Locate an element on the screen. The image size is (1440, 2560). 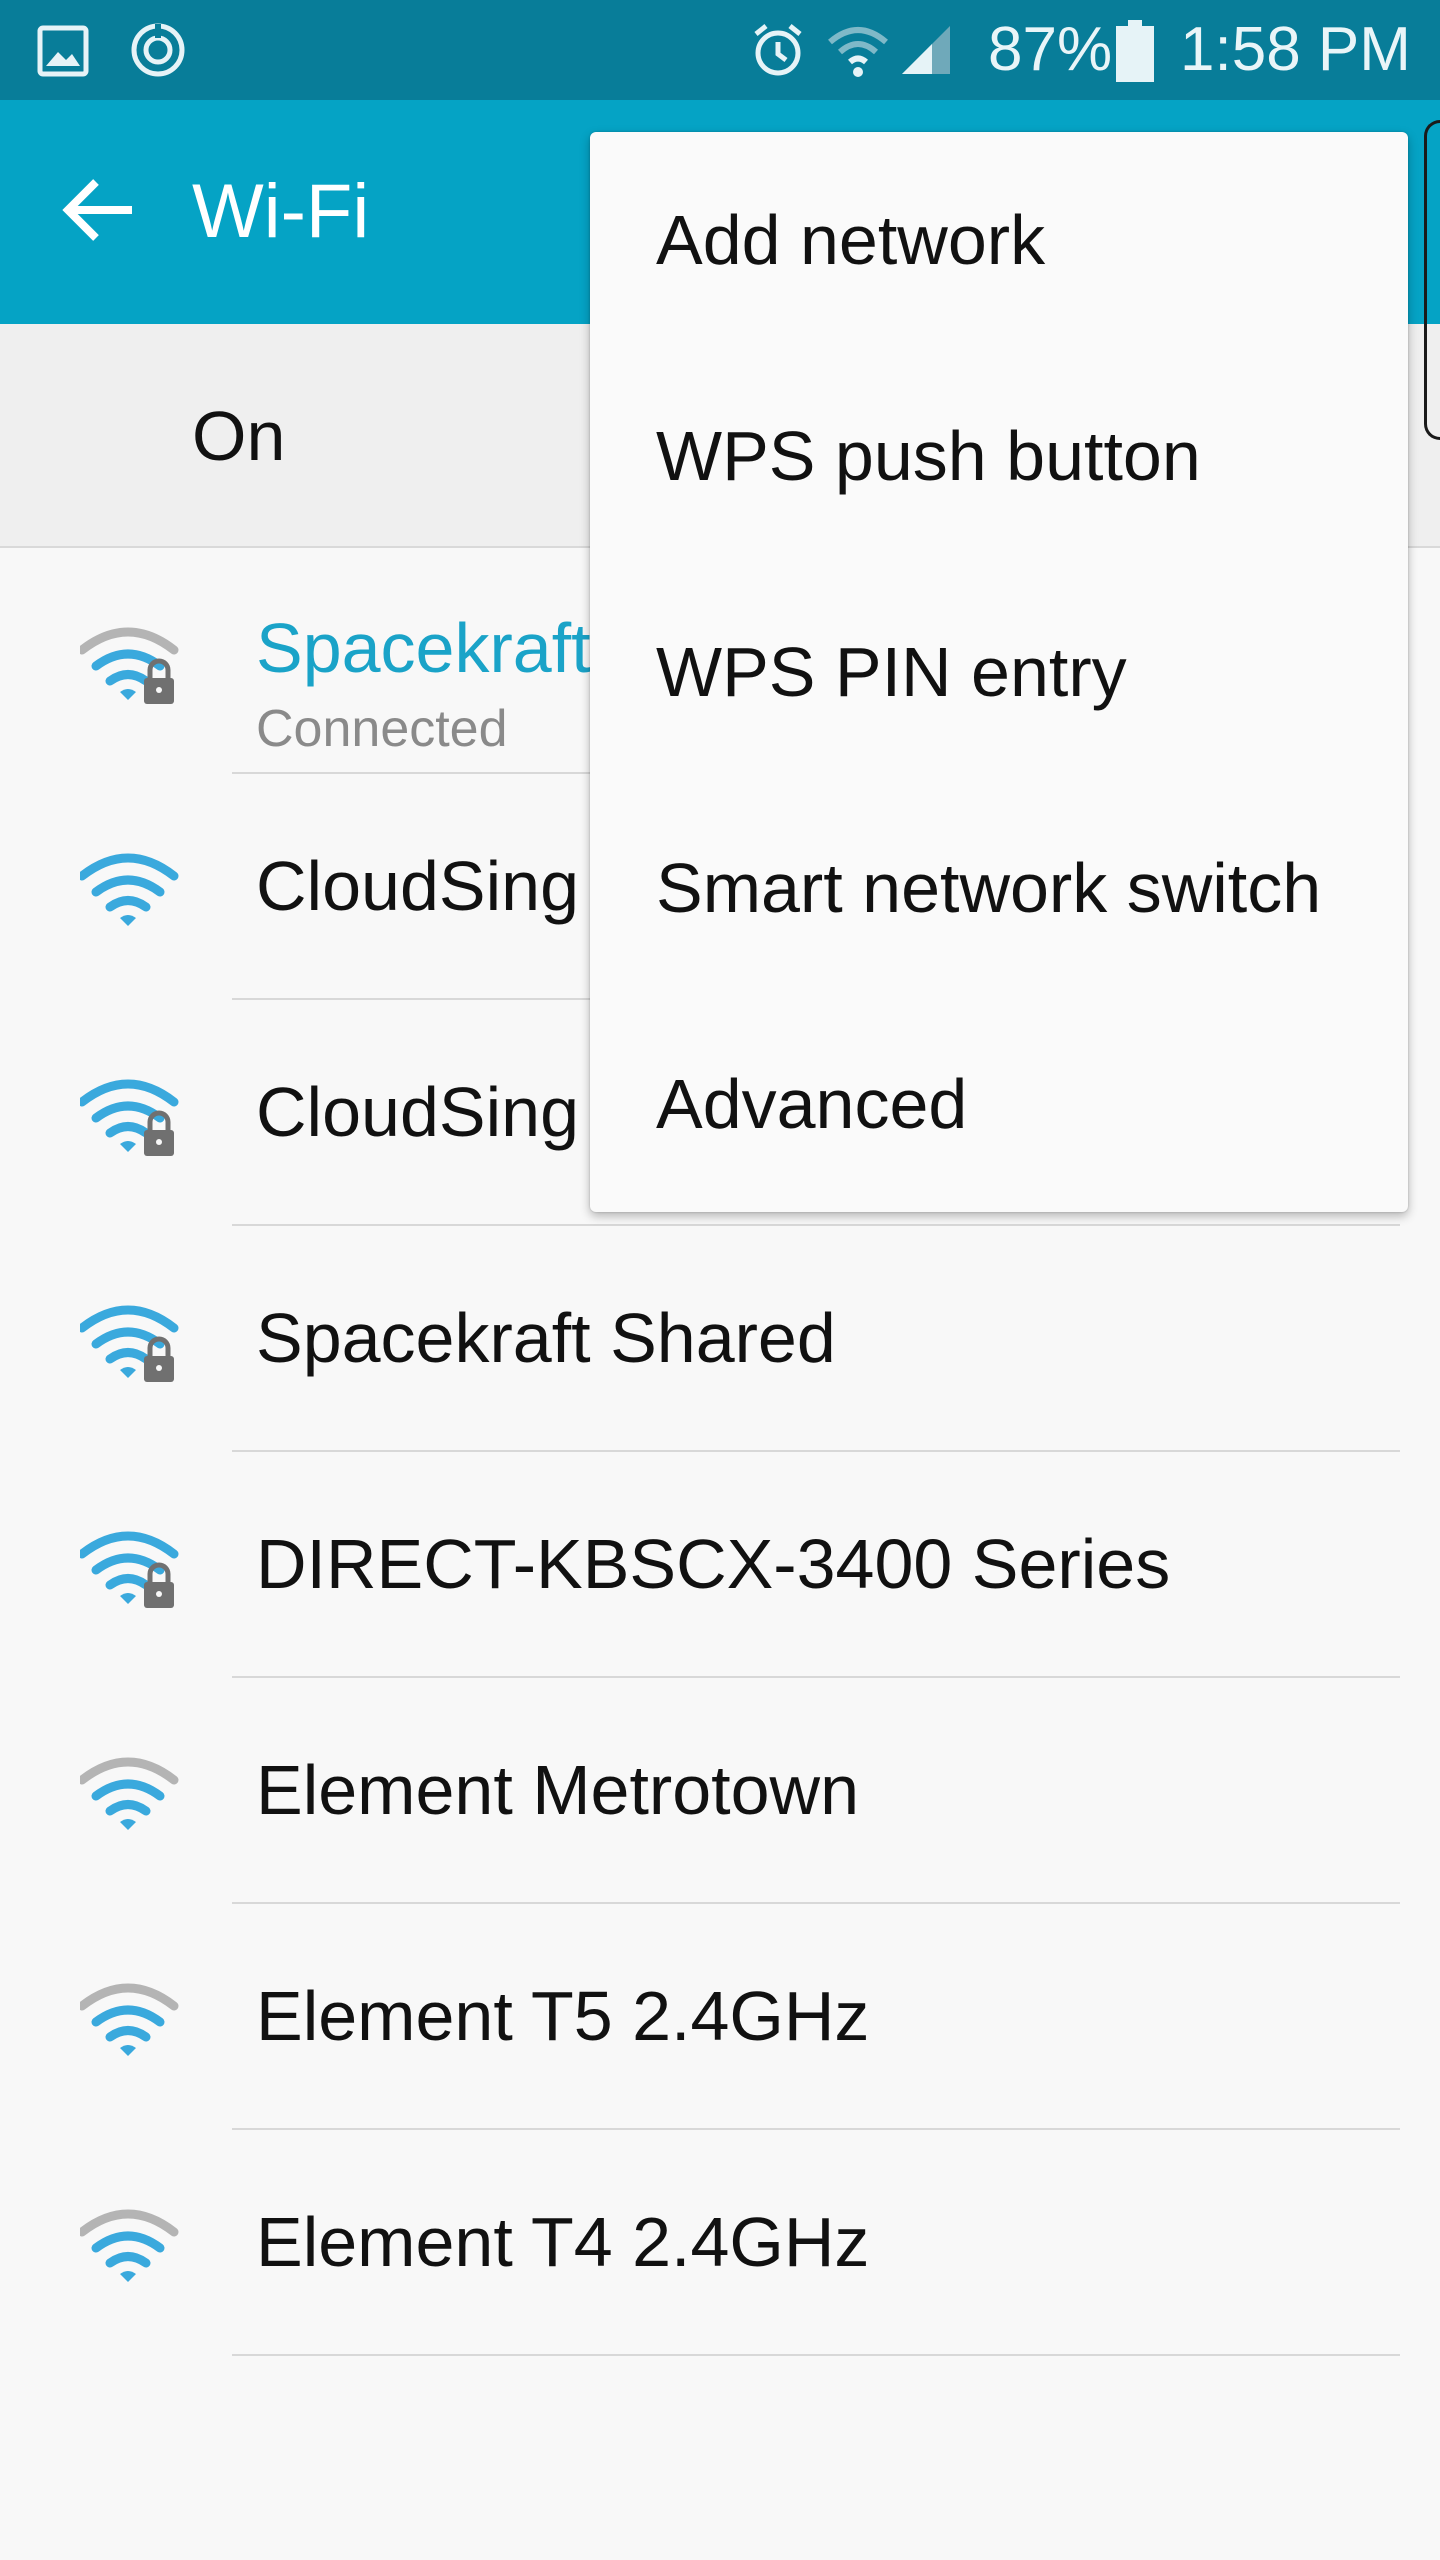
wifi-locked-medium-icon is located at coordinates (128, 665).